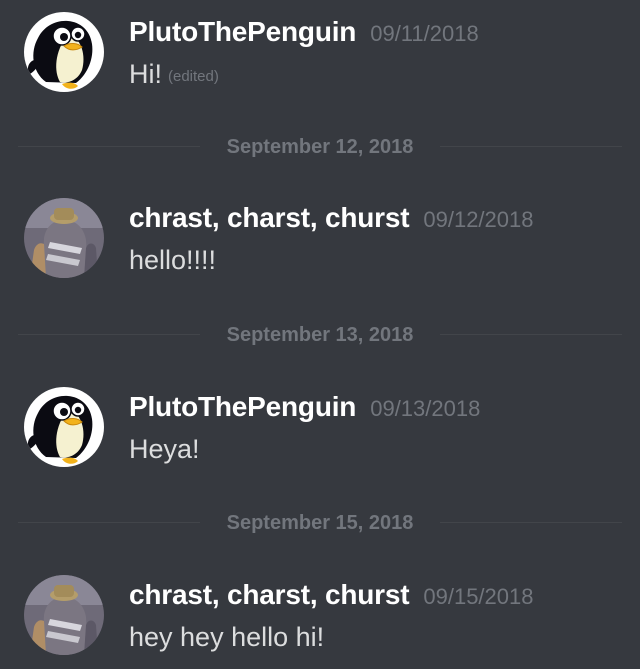  Describe the element at coordinates (478, 596) in the screenshot. I see `timestamp: 09/15/2018` at that location.